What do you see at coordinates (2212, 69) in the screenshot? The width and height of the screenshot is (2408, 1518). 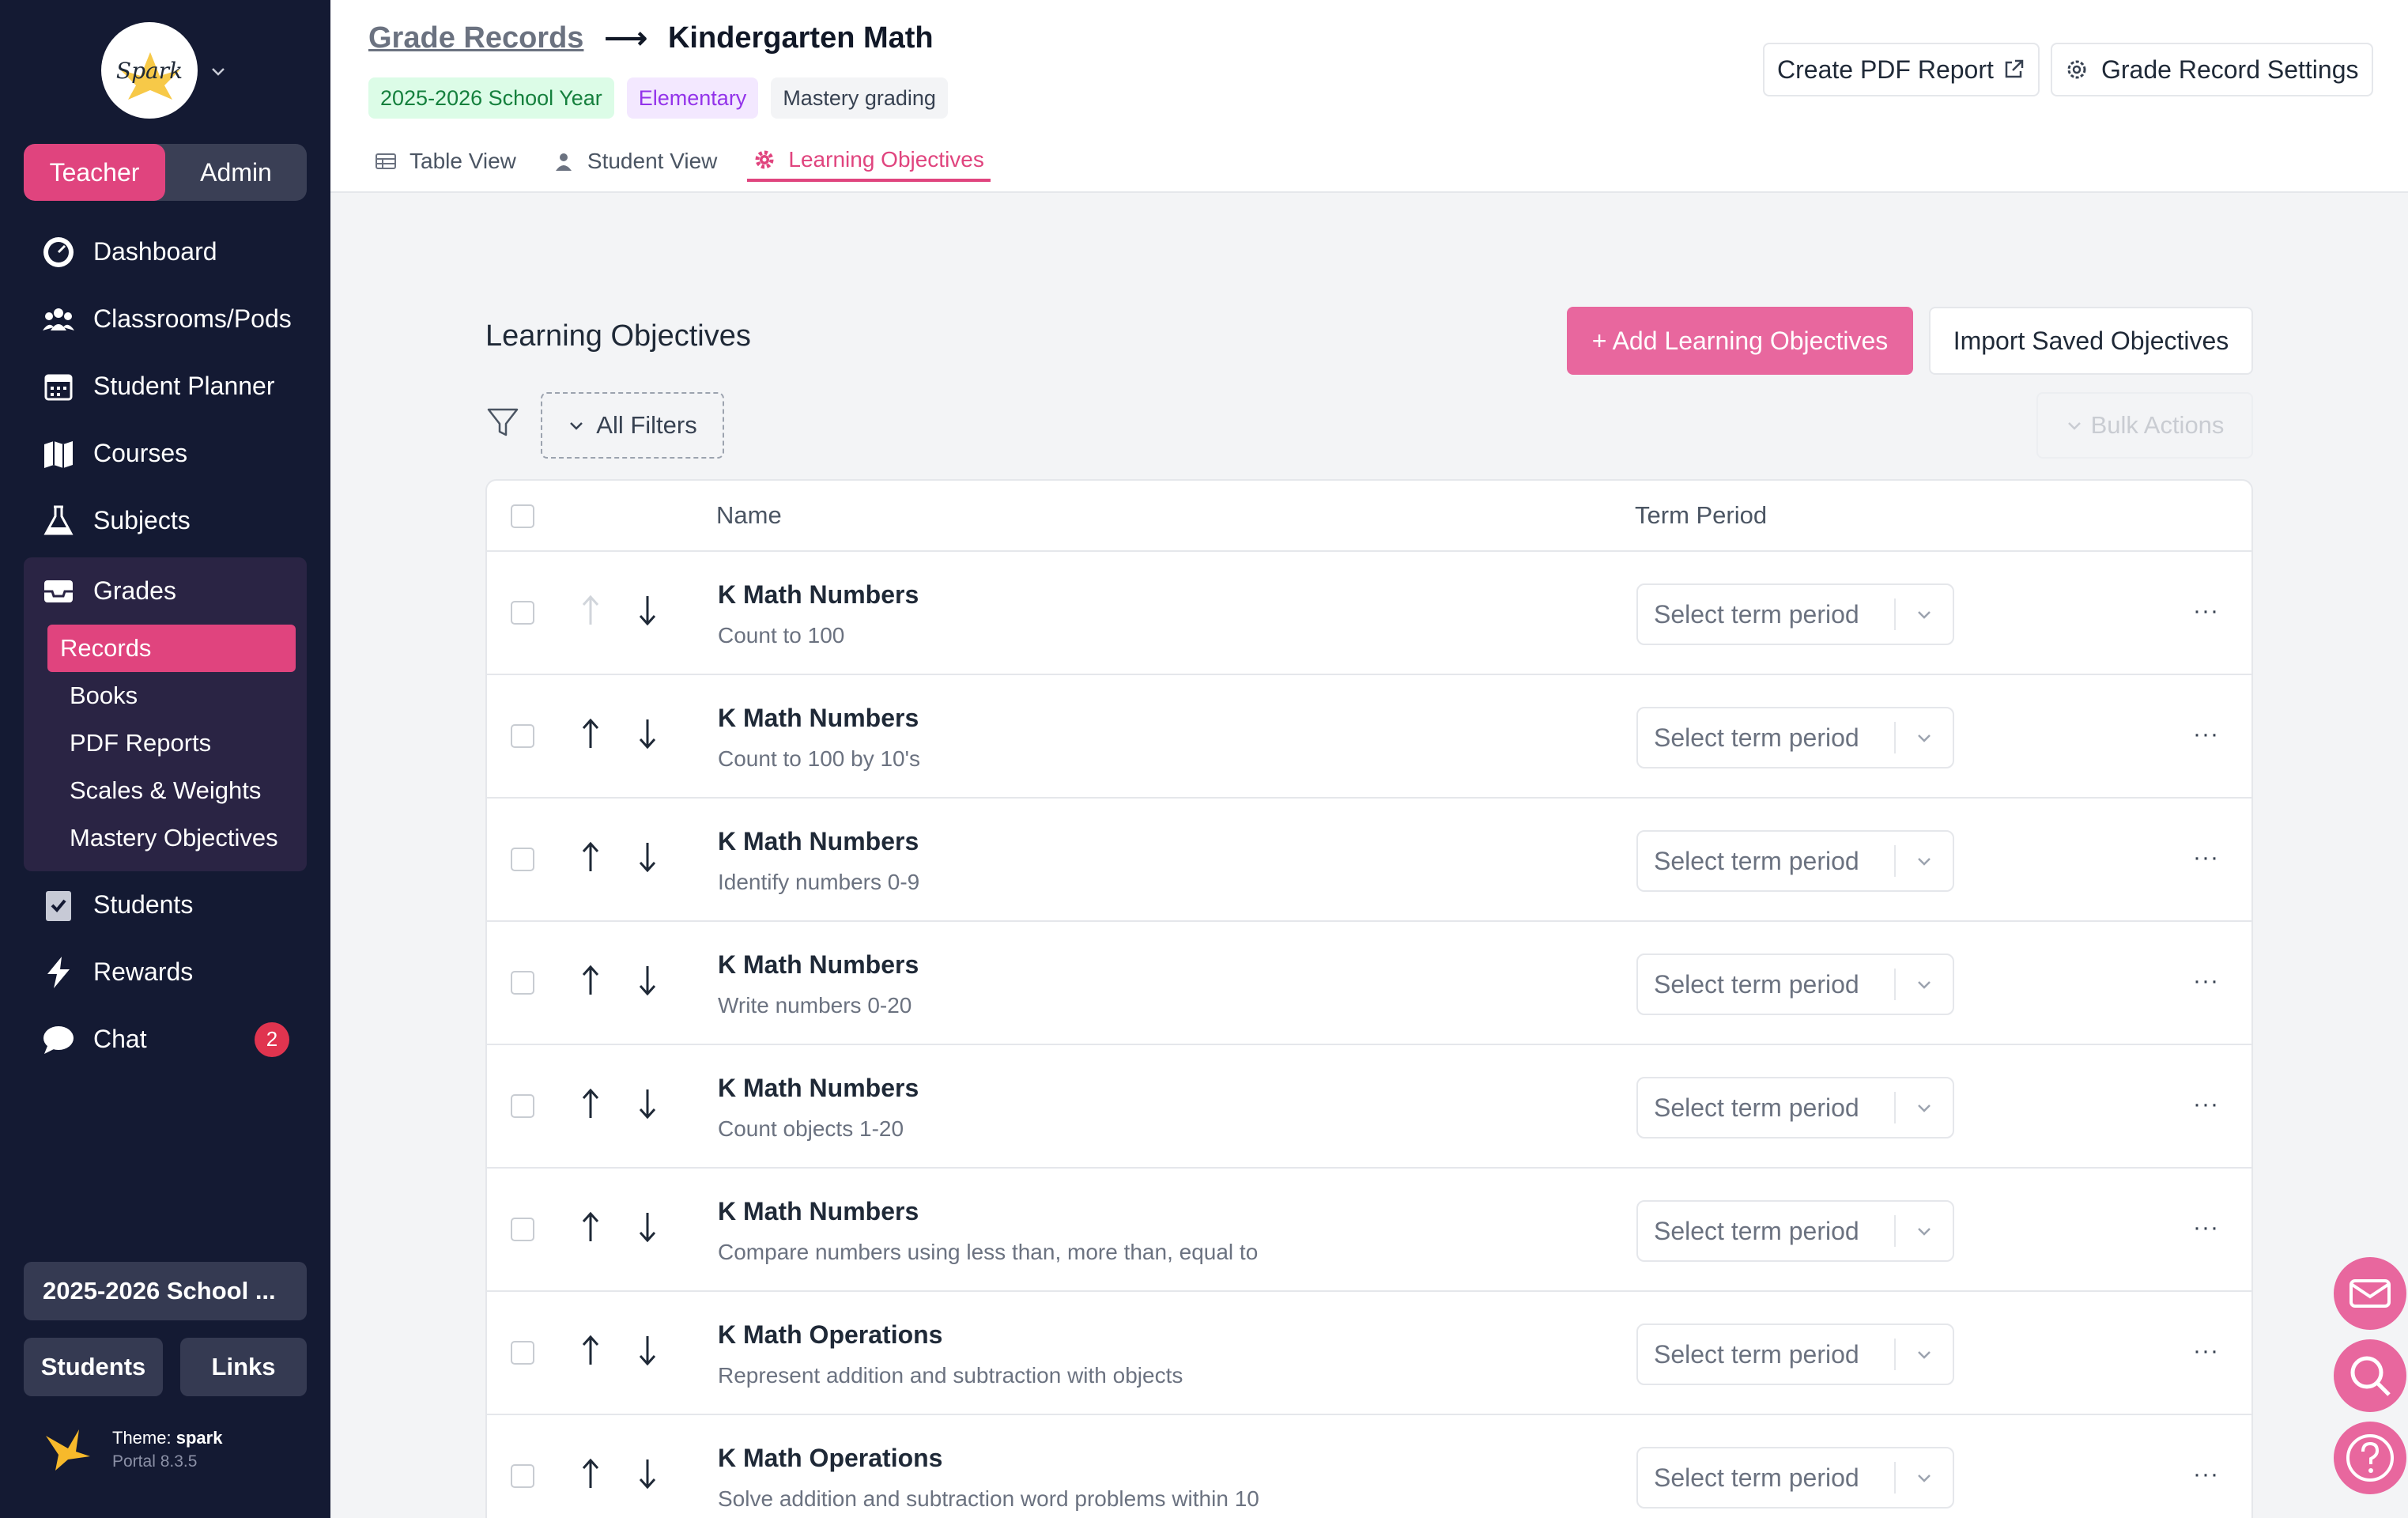 I see `grade-record-settings-button: Grade Record Settings` at bounding box center [2212, 69].